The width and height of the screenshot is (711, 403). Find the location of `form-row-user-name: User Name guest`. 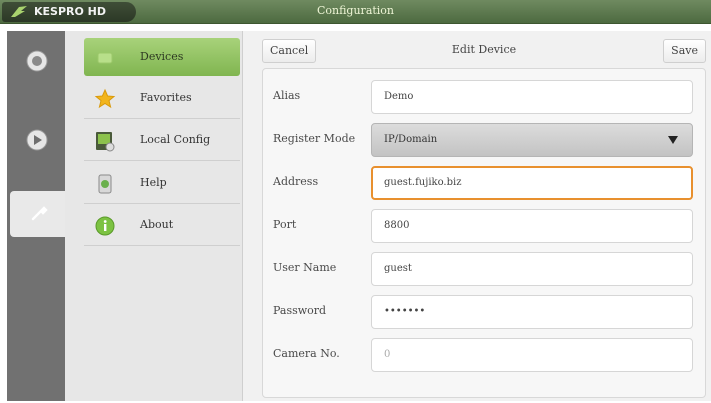

form-row-user-name: User Name guest is located at coordinates (485, 268).